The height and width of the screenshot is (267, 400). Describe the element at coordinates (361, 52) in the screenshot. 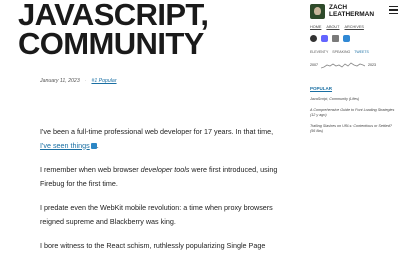

I see `link-tweets: TWEETS` at that location.